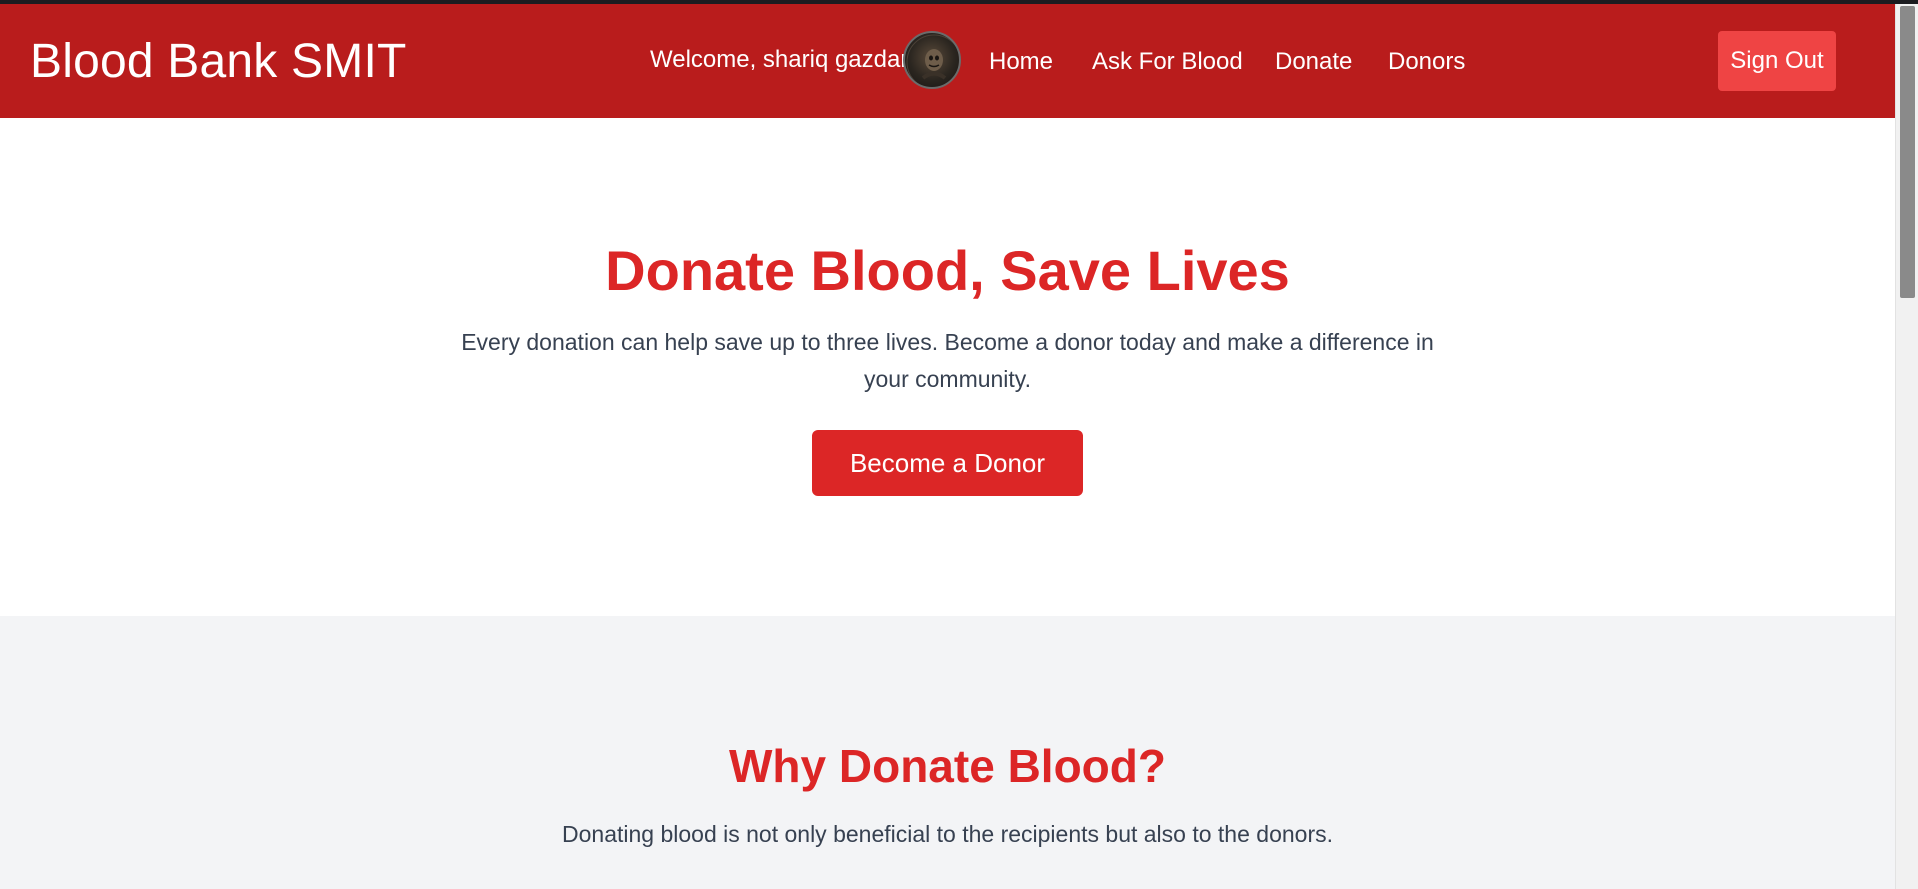  I want to click on scrollbar-thumb, so click(1907, 152).